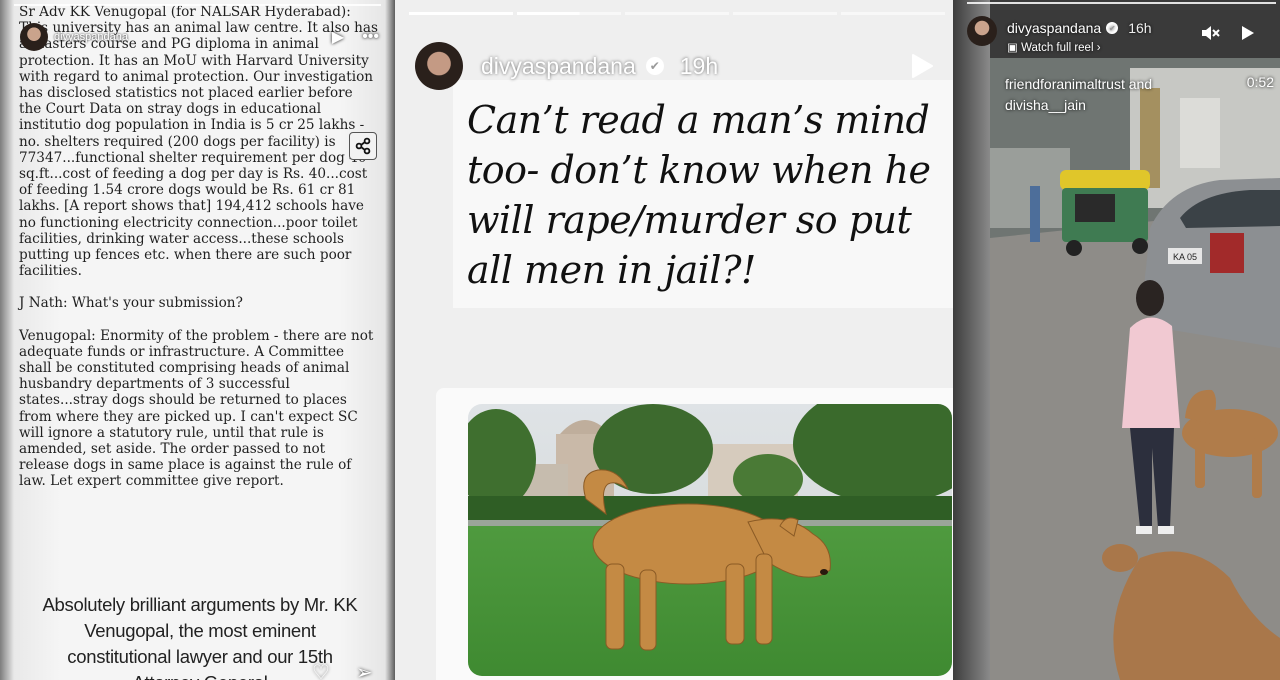 This screenshot has width=1280, height=680. What do you see at coordinates (1061, 48) in the screenshot?
I see `watch-full-reel-label: Watch full reel ›` at bounding box center [1061, 48].